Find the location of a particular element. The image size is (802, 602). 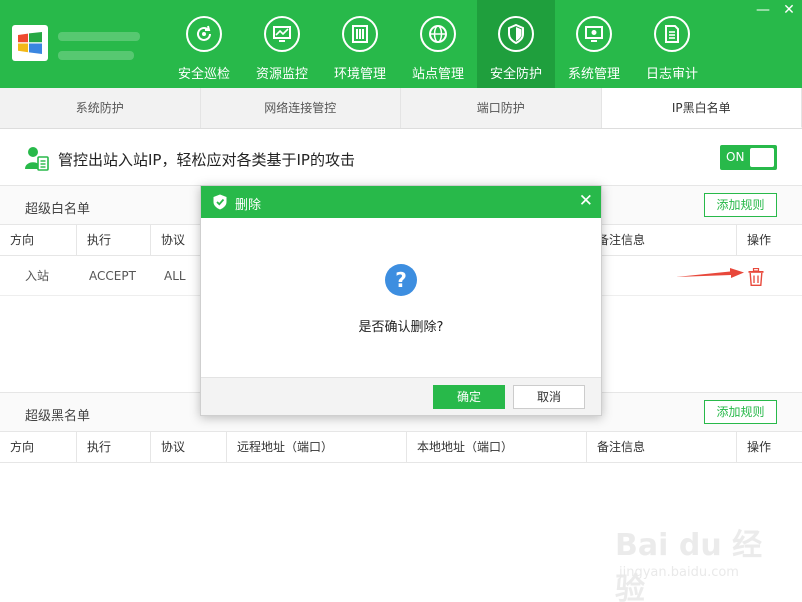

server-ip-blurred is located at coordinates (96, 55).